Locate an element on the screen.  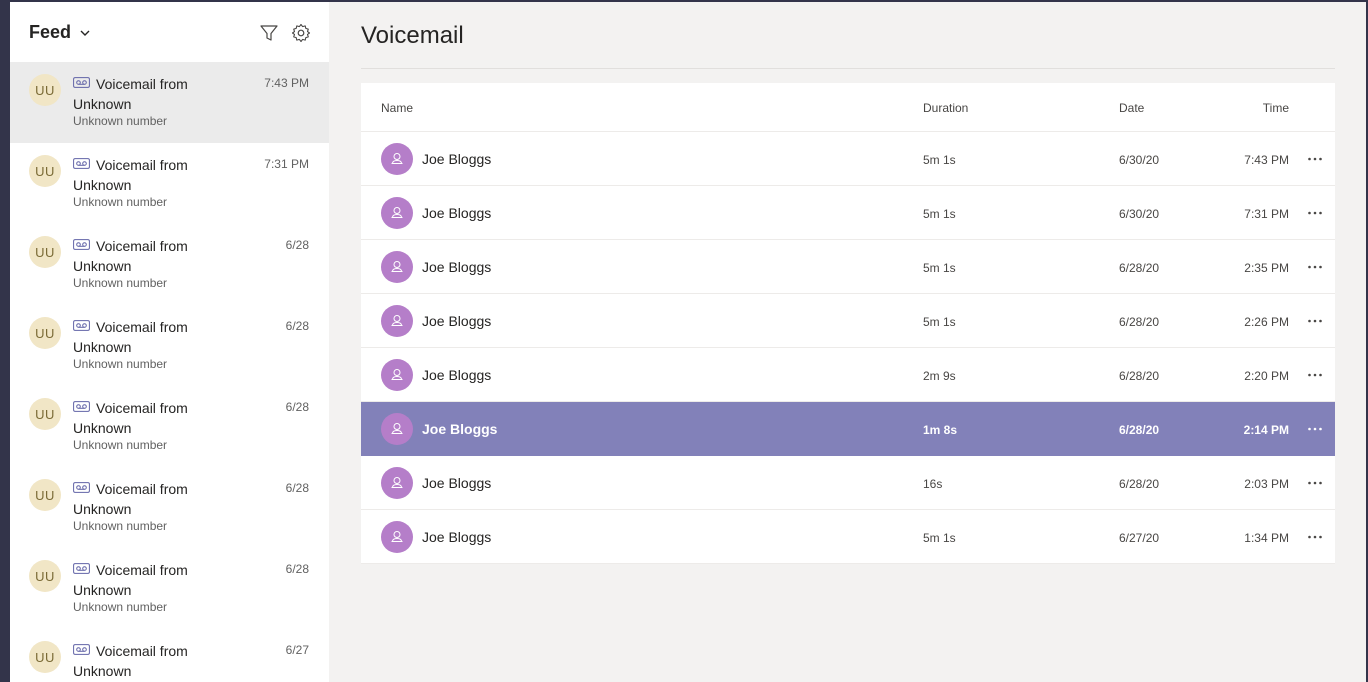
table-row: Joe Bloggs 1m 8s 6/28/20 2:14 PM is located at coordinates (848, 429).